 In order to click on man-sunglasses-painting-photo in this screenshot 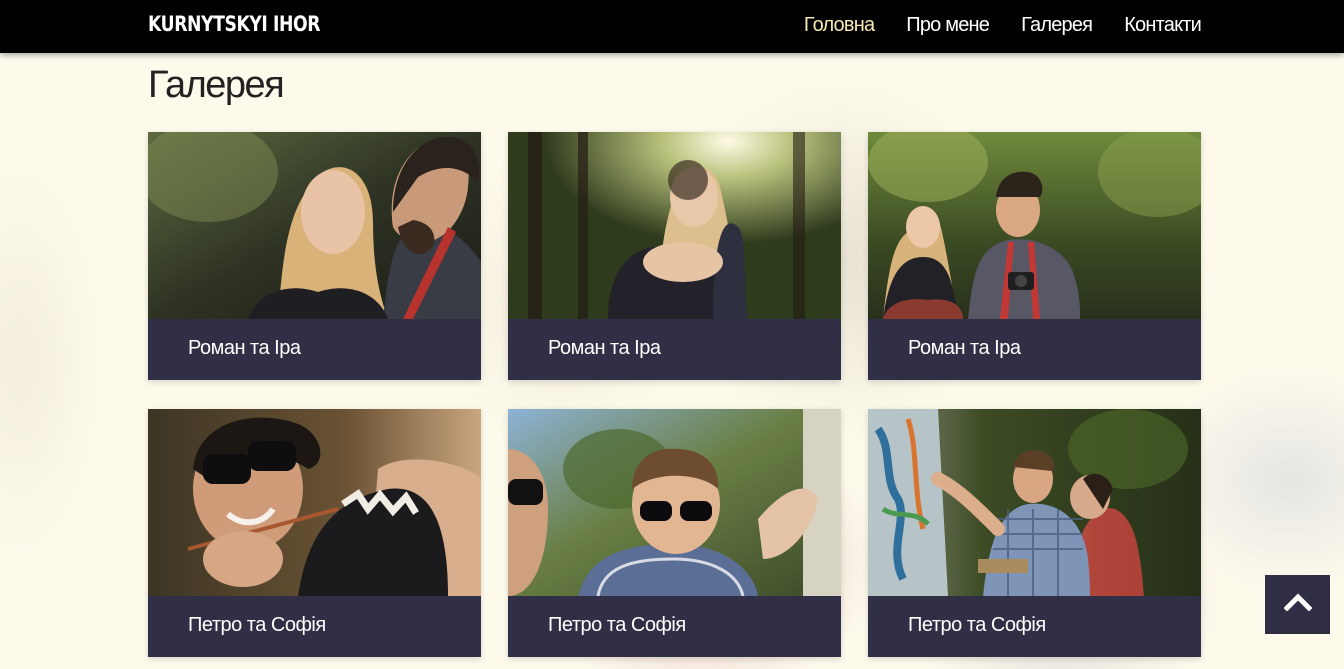, I will do `click(674, 502)`.